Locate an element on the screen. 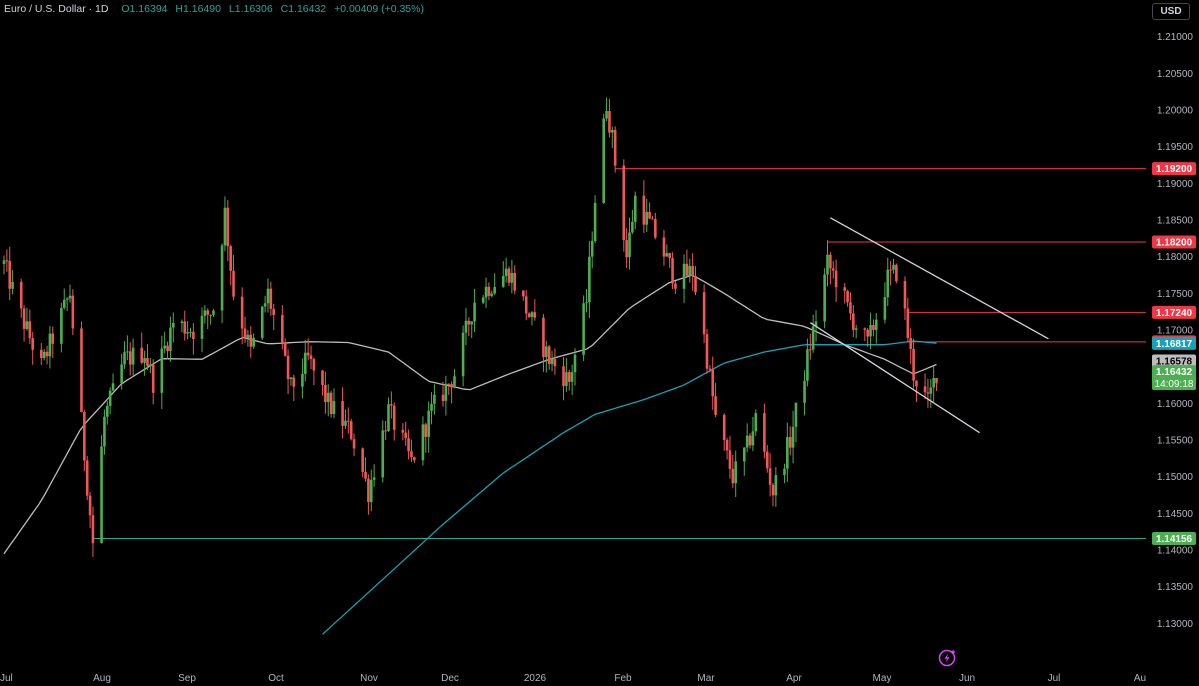 The width and height of the screenshot is (1199, 686). price-label-6: 1.1643214:09:18 is located at coordinates (1174, 378).